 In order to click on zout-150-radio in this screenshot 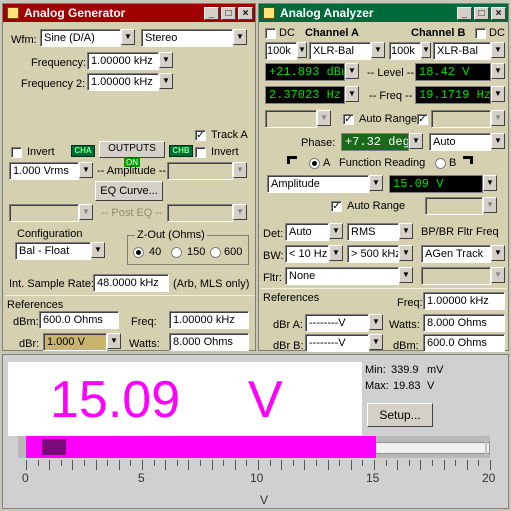, I will do `click(176, 252)`.